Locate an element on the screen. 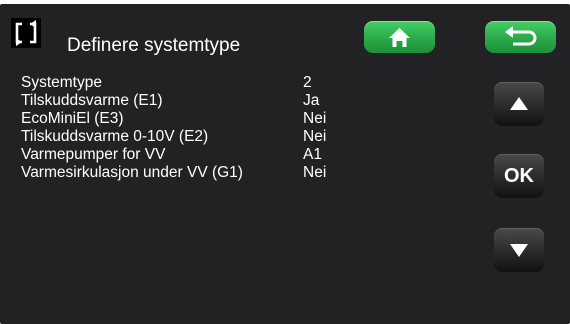 Image resolution: width=570 pixels, height=324 pixels. ok-button: OK is located at coordinates (519, 176).